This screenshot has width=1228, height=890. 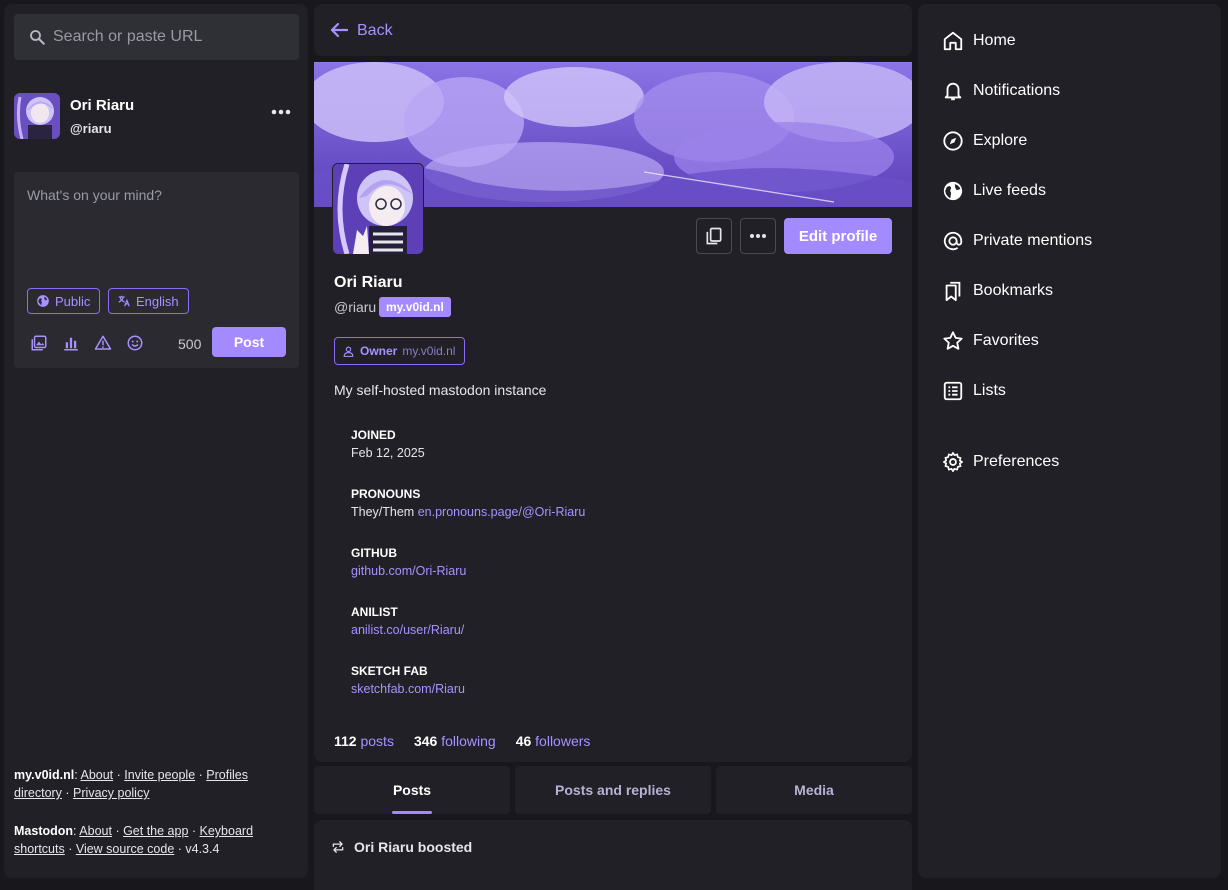 What do you see at coordinates (102, 105) in the screenshot?
I see `account-name: Ori Riaru` at bounding box center [102, 105].